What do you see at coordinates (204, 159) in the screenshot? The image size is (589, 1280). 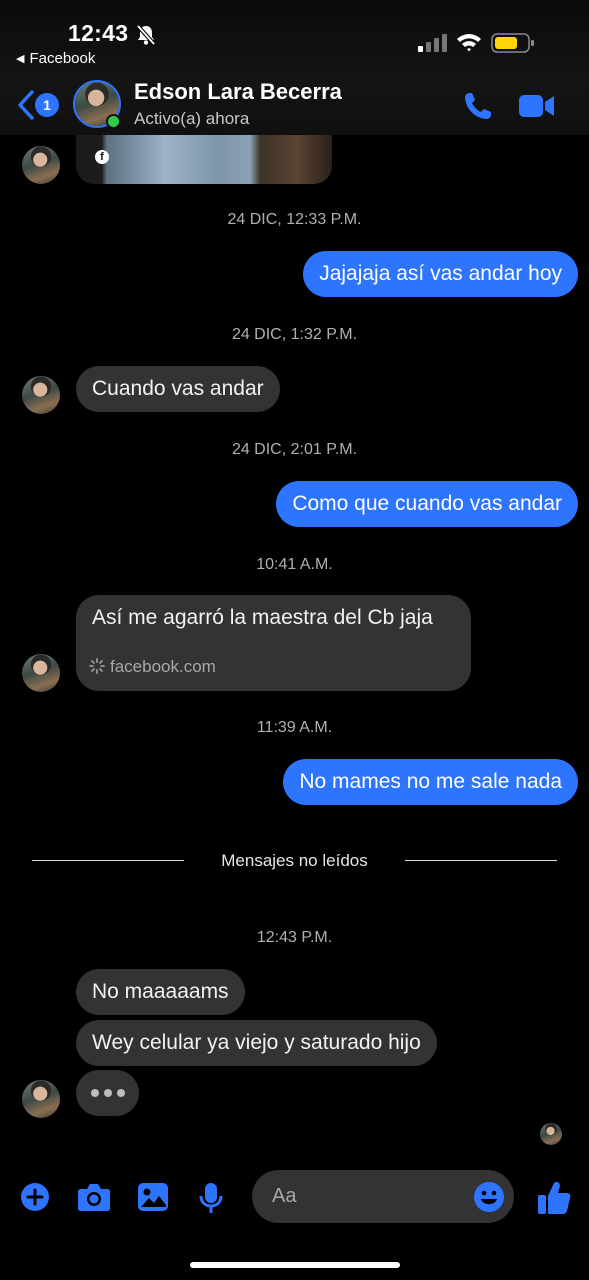 I see `shared-photo` at bounding box center [204, 159].